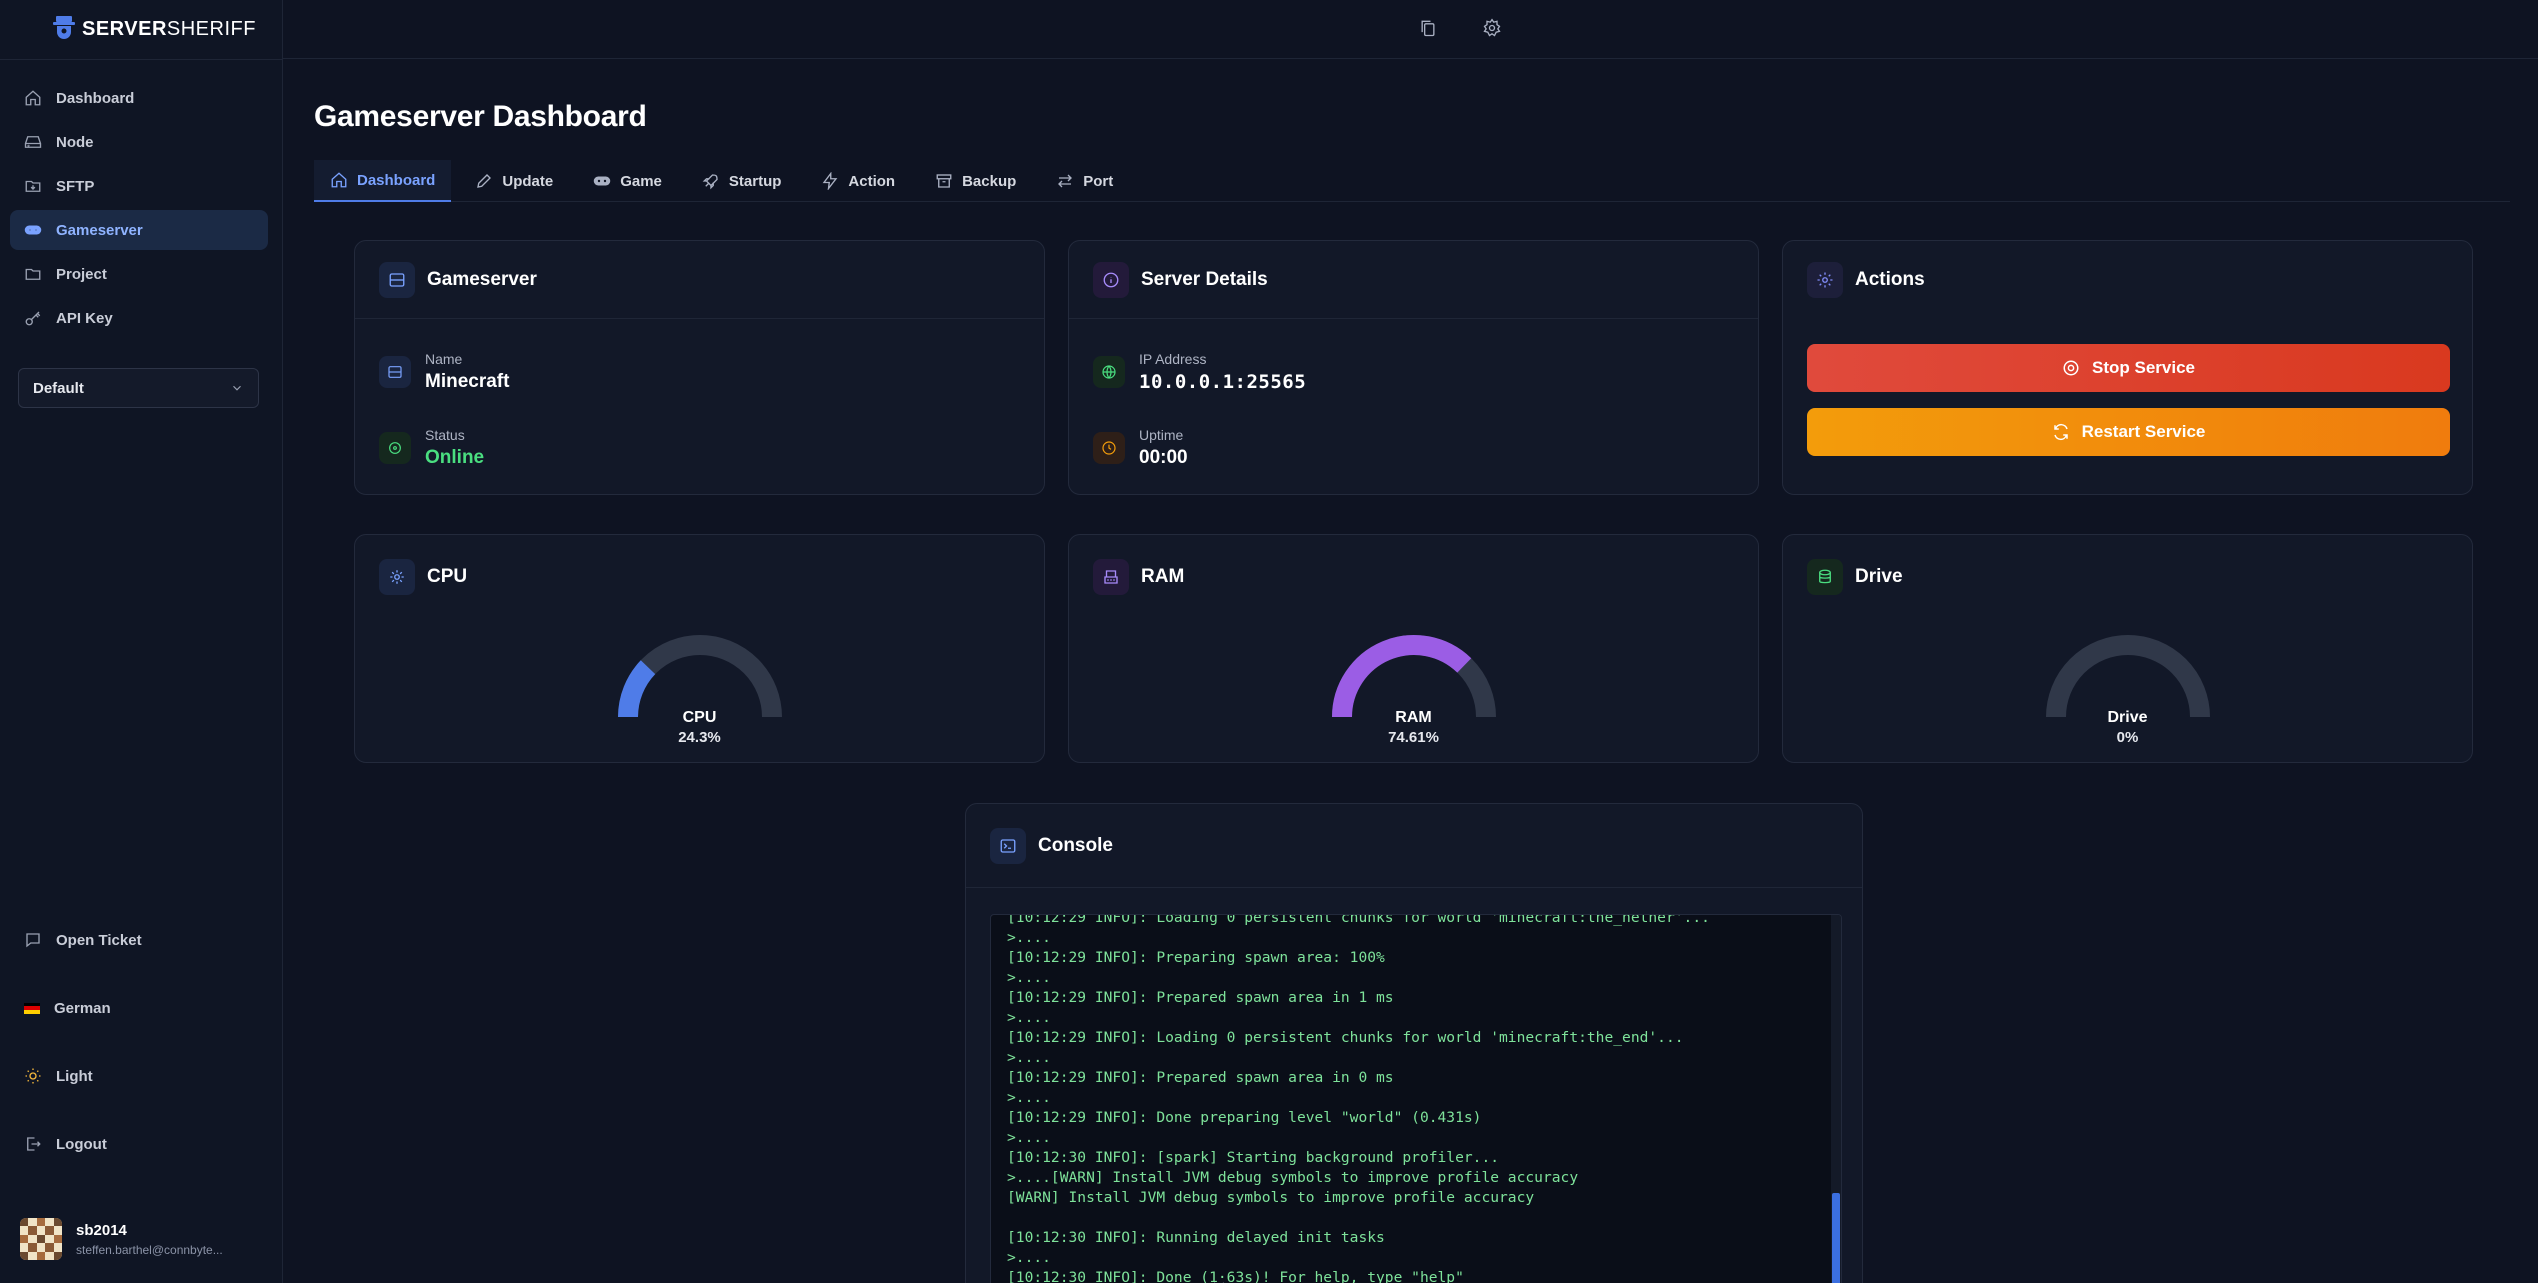 The height and width of the screenshot is (1283, 2538). I want to click on home-icon, so click(33, 98).